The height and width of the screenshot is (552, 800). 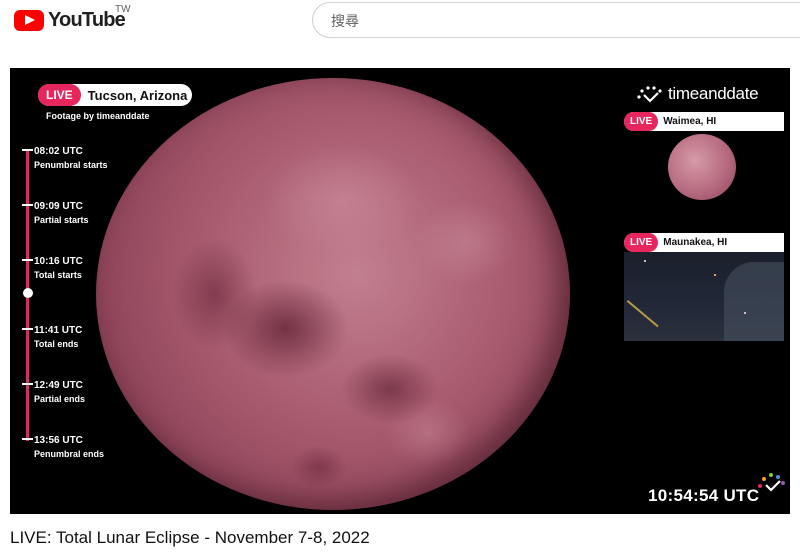 I want to click on cam-header: LIVE Waimea, HI, so click(x=704, y=121).